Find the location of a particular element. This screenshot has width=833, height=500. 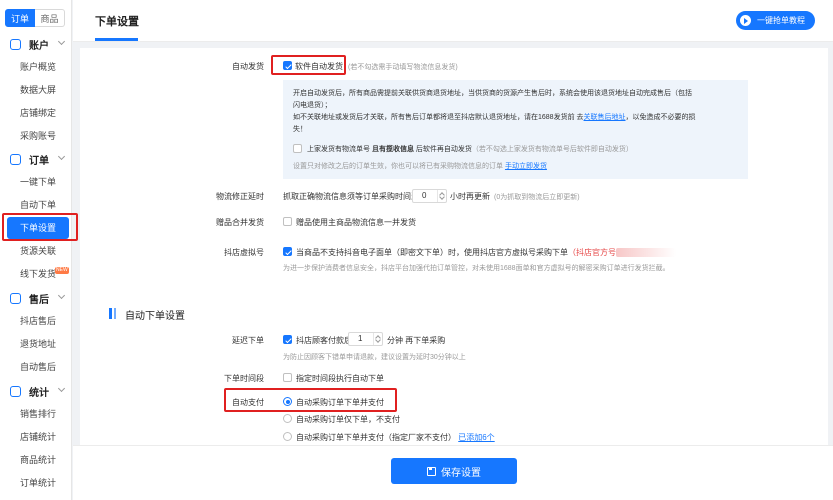

logistics-delay-unit: 小时再更新 is located at coordinates (470, 196).